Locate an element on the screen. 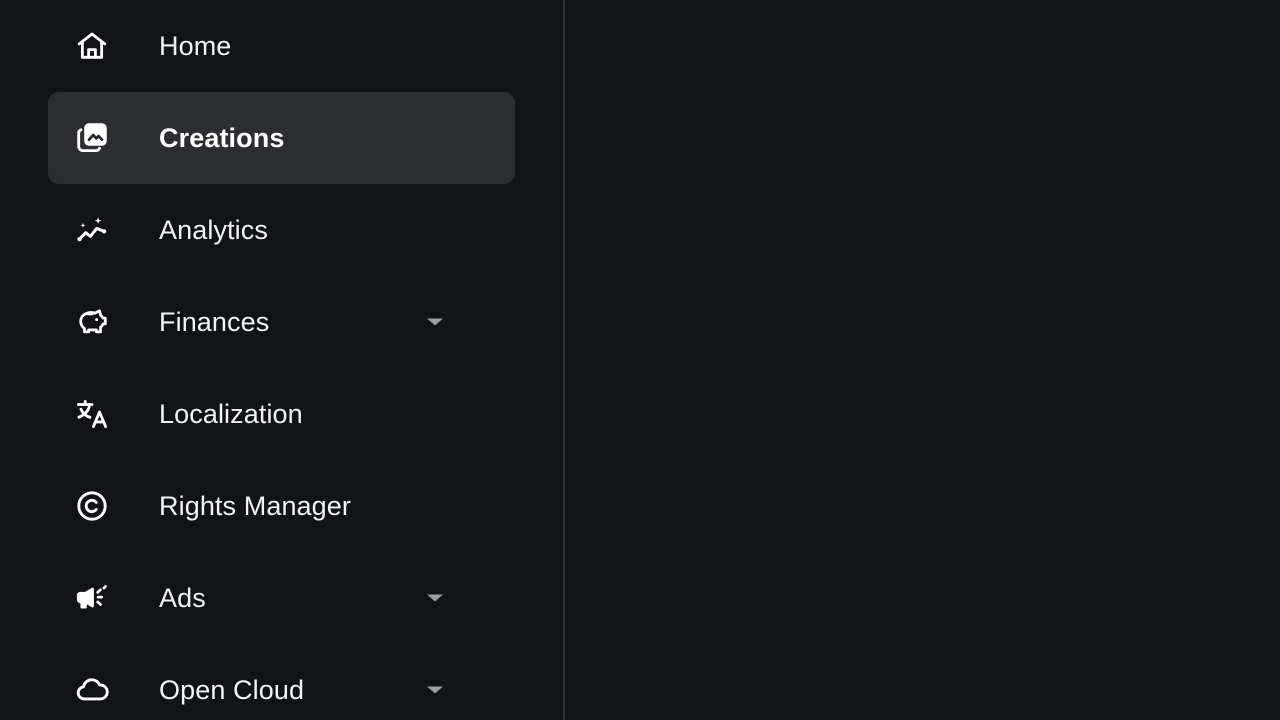  sidebar-item-localization: Localization is located at coordinates (281, 414).